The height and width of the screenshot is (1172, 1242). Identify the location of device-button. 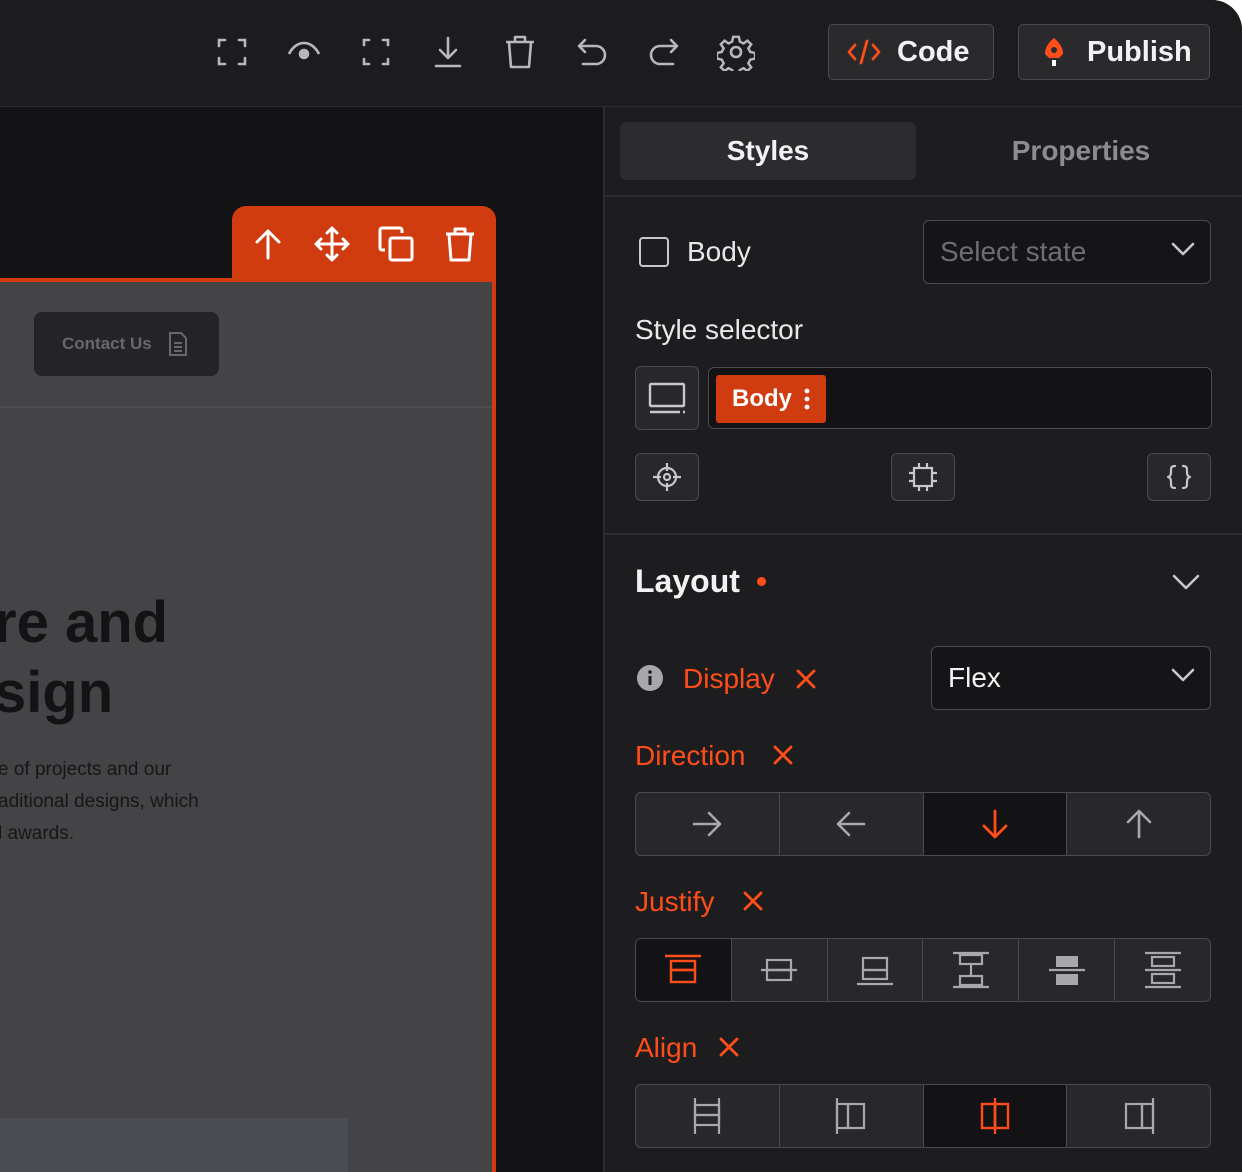
(667, 398).